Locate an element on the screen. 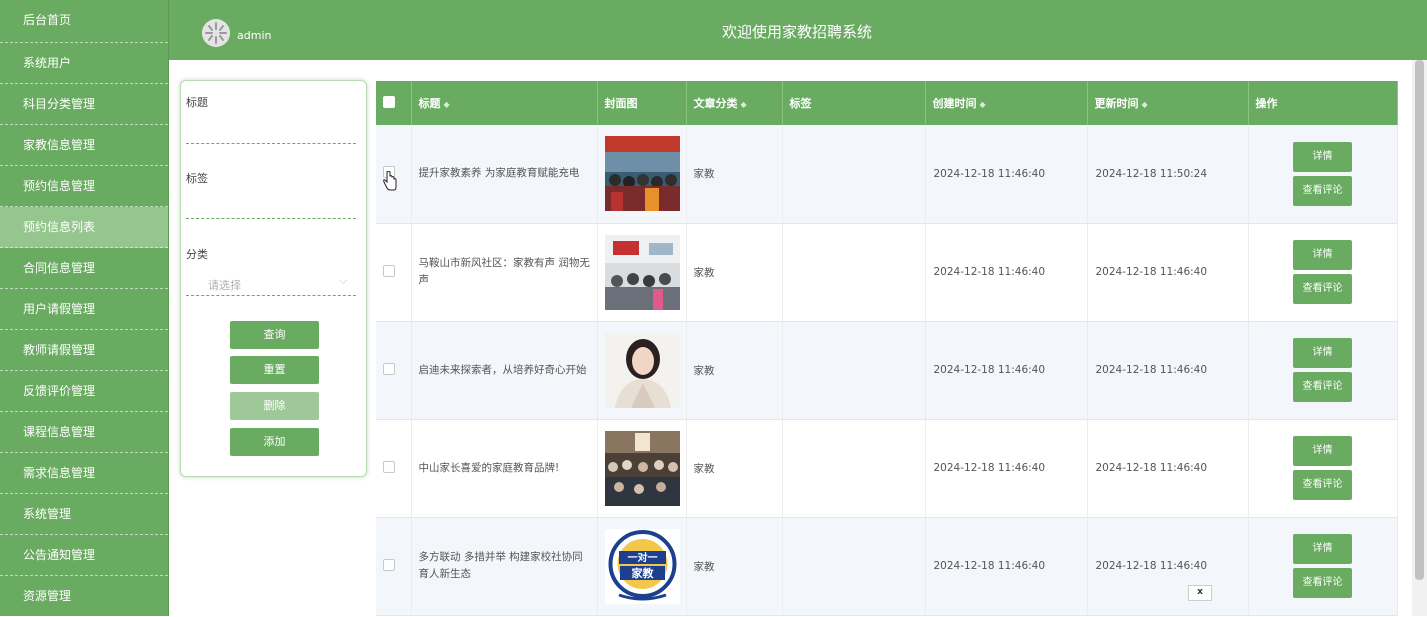  sidebar-item-resource: 资源管理 is located at coordinates (84, 596).